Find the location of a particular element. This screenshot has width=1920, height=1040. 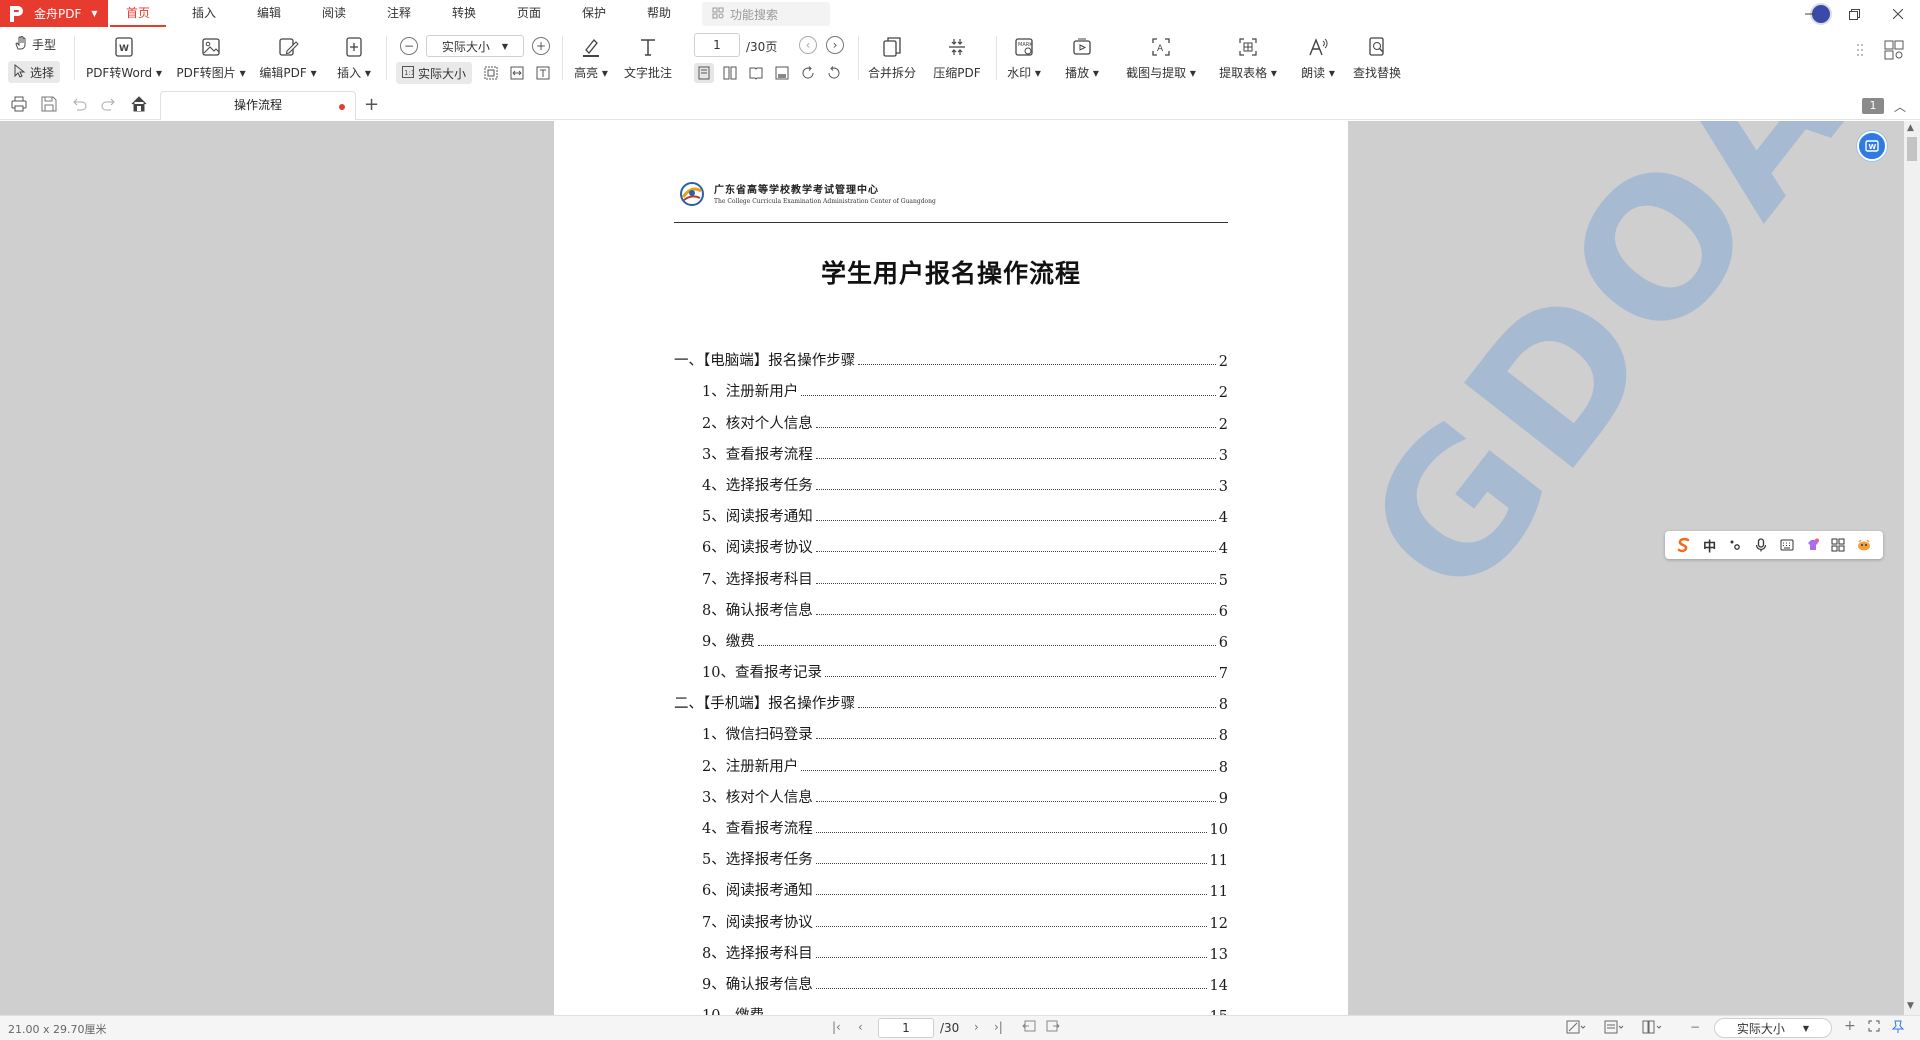

vertical-scrollbar: ▲ ▼ is located at coordinates (1912, 568).